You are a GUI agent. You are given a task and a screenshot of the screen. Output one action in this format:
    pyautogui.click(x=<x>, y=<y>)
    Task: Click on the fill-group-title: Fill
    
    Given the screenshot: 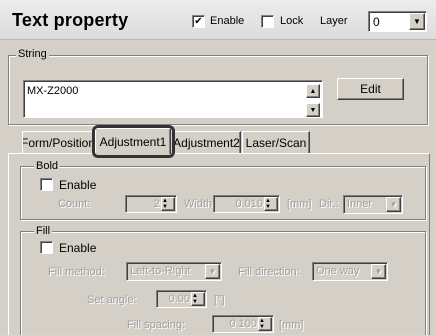 What is the action you would take?
    pyautogui.click(x=43, y=231)
    